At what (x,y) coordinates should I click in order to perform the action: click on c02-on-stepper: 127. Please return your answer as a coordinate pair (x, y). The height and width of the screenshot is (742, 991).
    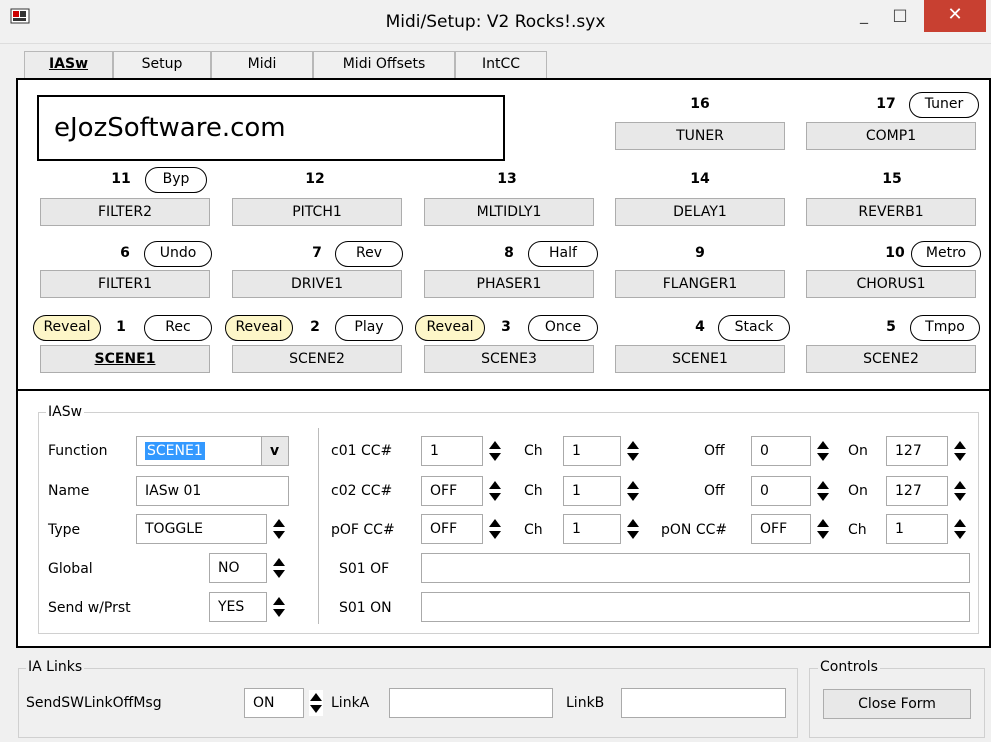
    Looking at the image, I should click on (926, 491).